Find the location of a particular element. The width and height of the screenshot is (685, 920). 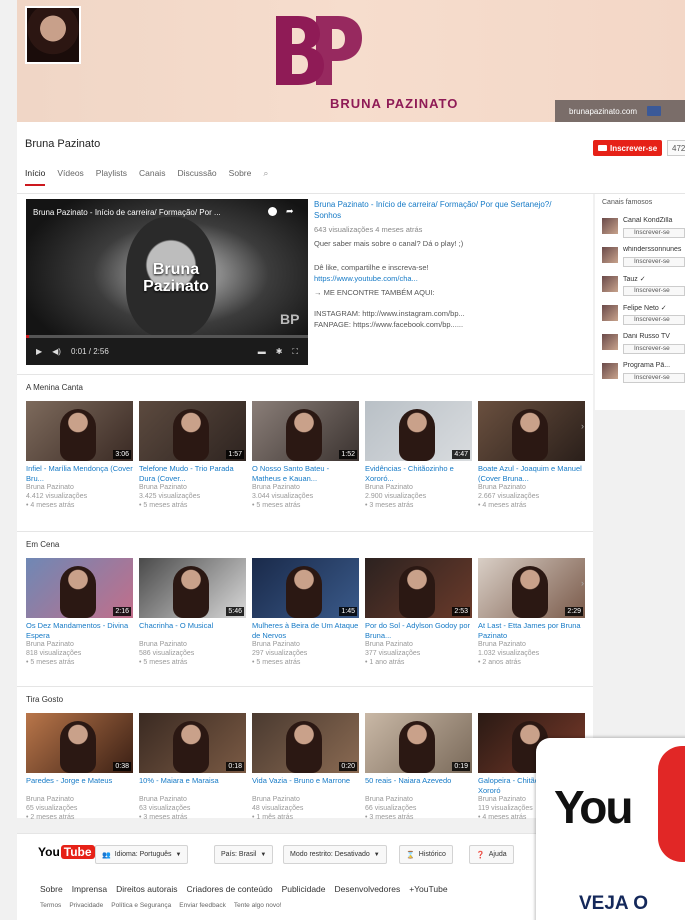

share-icon: ➦ is located at coordinates (290, 211).